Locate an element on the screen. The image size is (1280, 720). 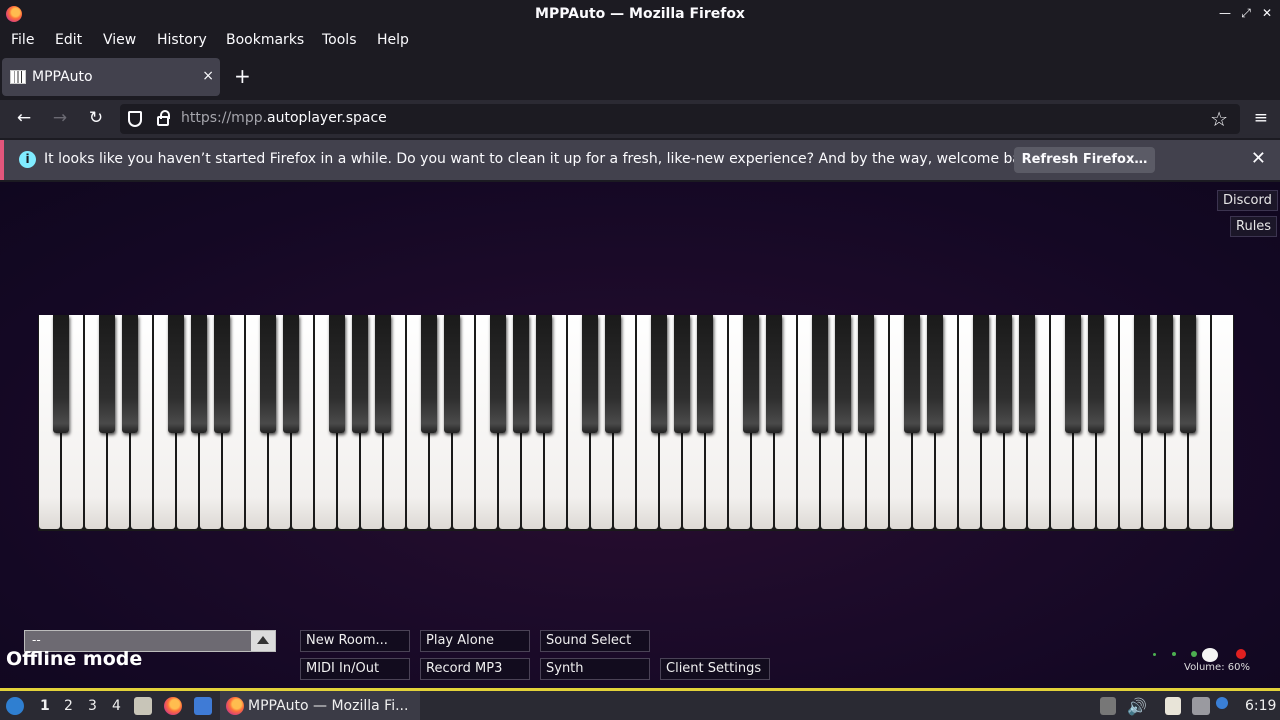
volume-knob-icon is located at coordinates (1210, 655).